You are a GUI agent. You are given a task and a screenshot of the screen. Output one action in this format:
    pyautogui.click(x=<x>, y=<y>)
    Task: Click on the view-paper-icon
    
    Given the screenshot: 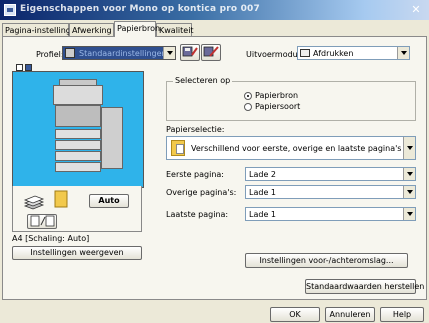 What is the action you would take?
    pyautogui.click(x=19, y=67)
    